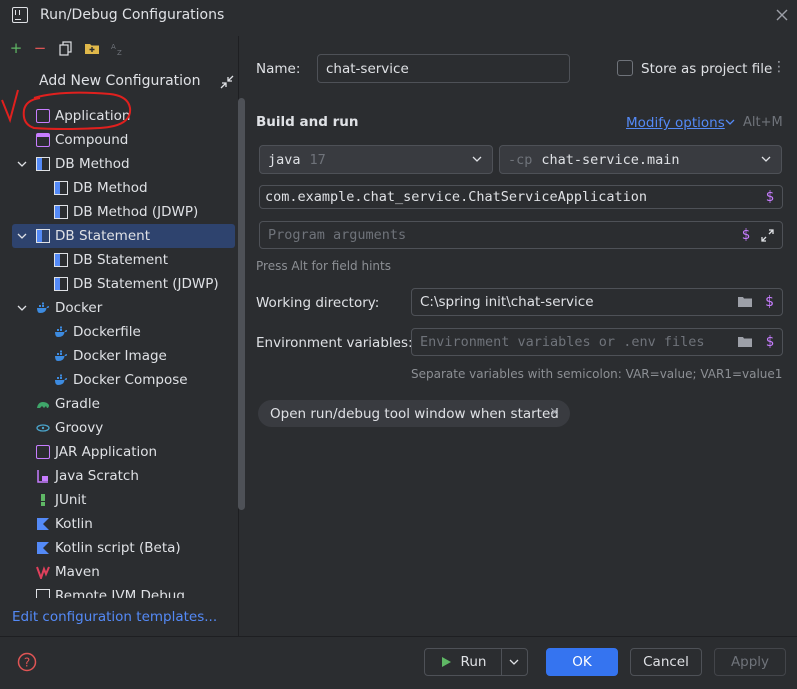 Image resolution: width=797 pixels, height=689 pixels. I want to click on working-directory-label: Working directory:, so click(318, 303).